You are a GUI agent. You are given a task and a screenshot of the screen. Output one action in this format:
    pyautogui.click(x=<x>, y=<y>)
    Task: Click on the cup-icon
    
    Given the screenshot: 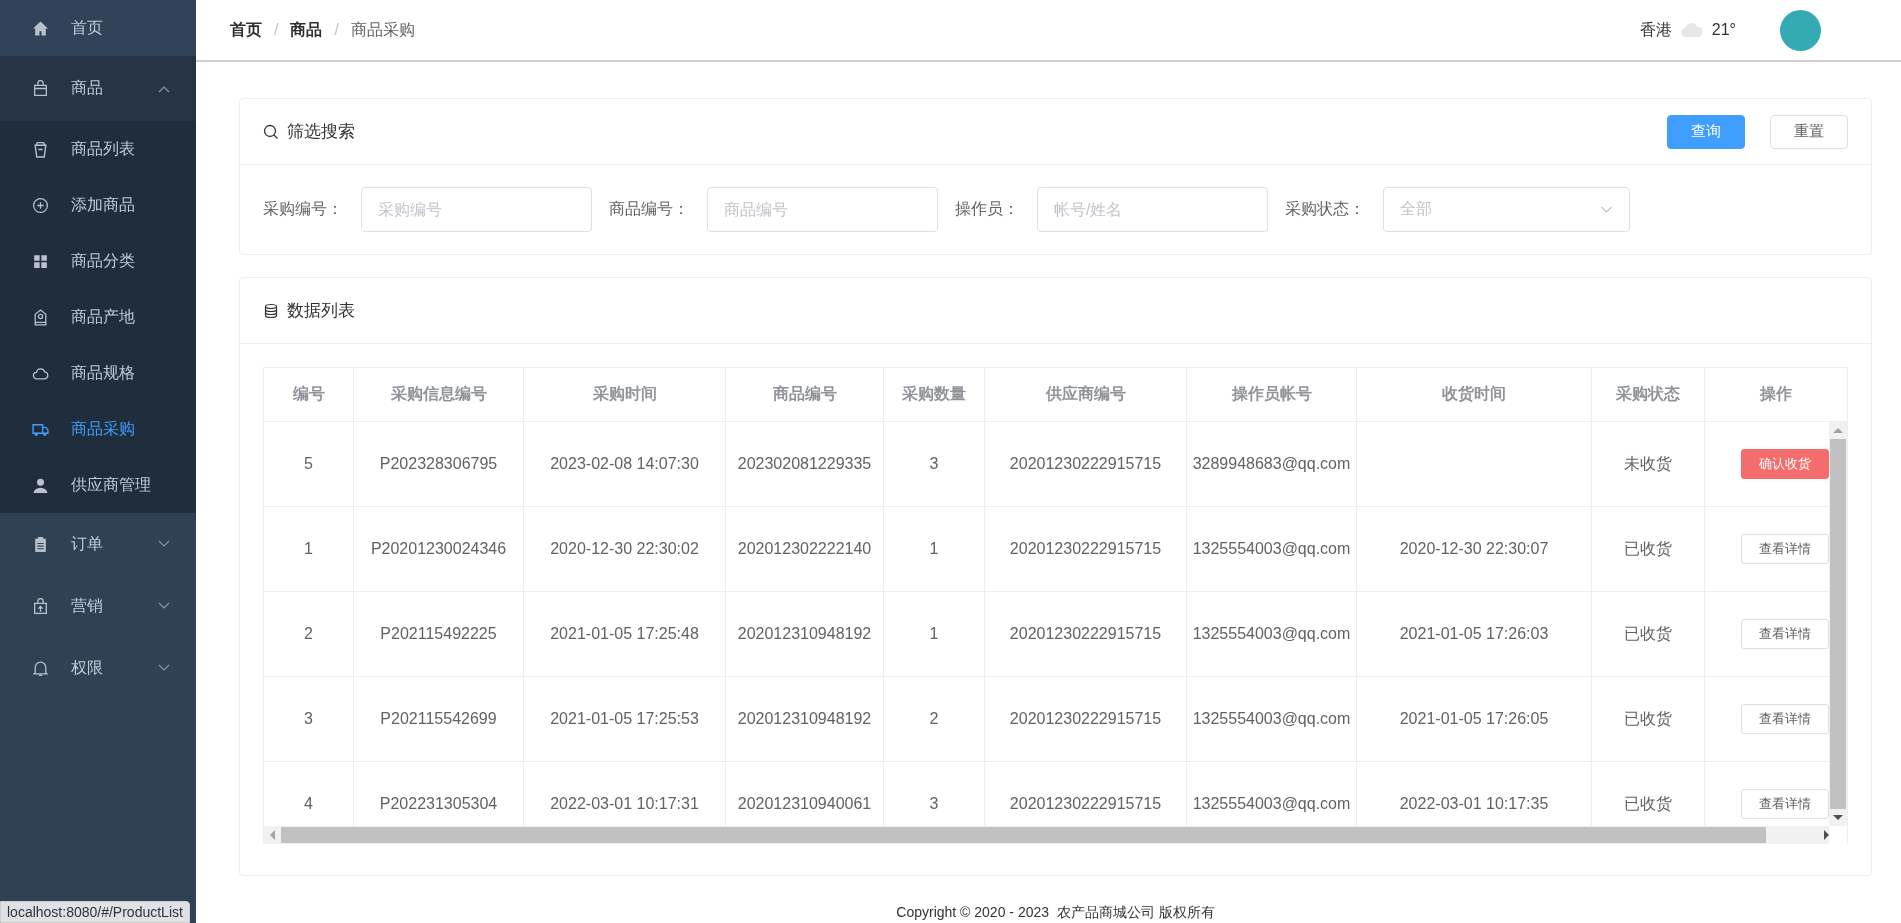 What is the action you would take?
    pyautogui.click(x=40, y=149)
    